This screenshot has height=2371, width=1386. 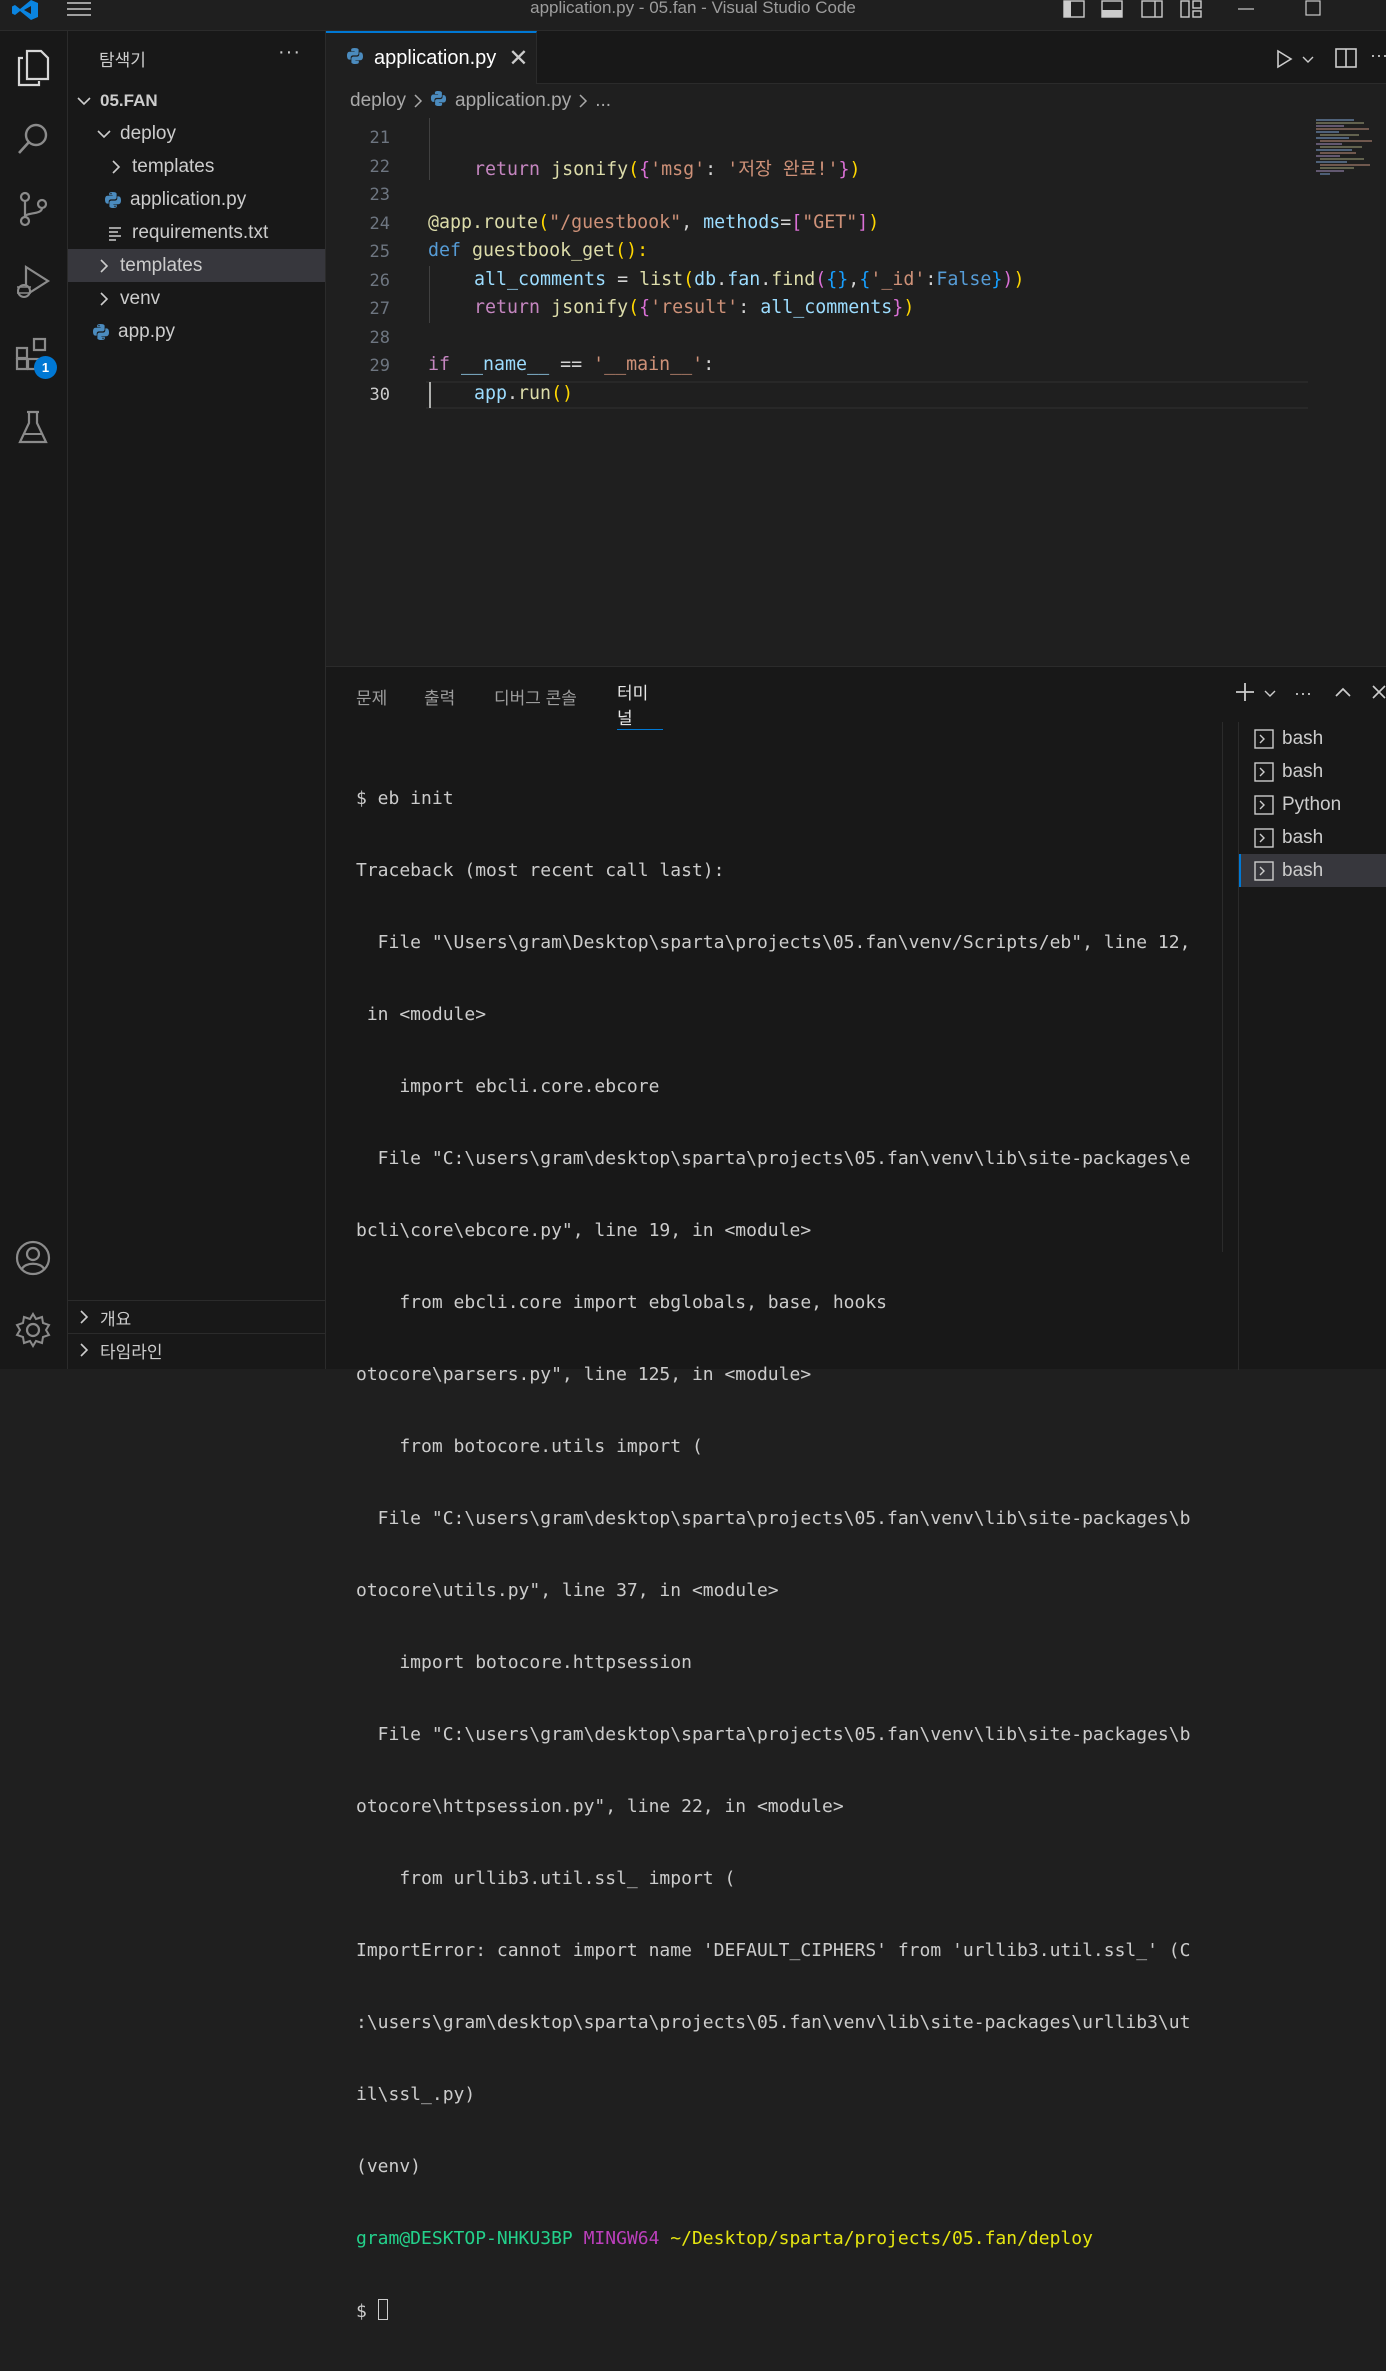 I want to click on panel-more-actions: ···, so click(x=1303, y=693).